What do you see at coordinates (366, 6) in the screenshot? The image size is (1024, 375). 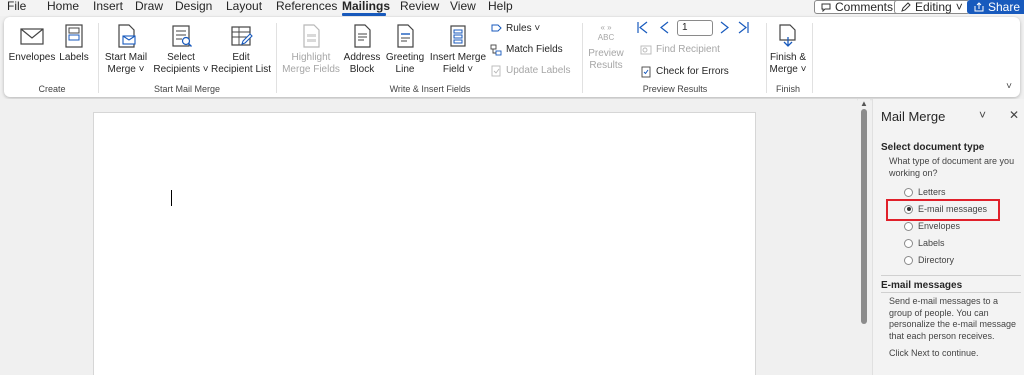 I see `menu-mailings: Mailings` at bounding box center [366, 6].